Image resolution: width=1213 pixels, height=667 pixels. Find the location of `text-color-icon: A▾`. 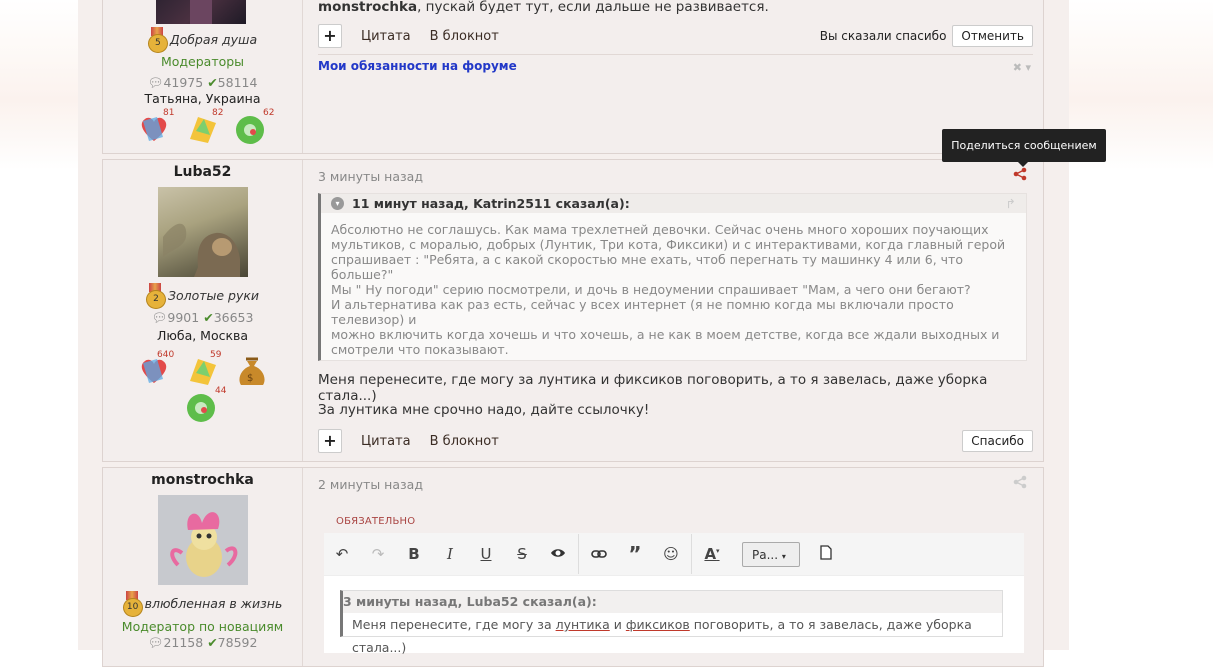

text-color-icon: A▾ is located at coordinates (712, 554).